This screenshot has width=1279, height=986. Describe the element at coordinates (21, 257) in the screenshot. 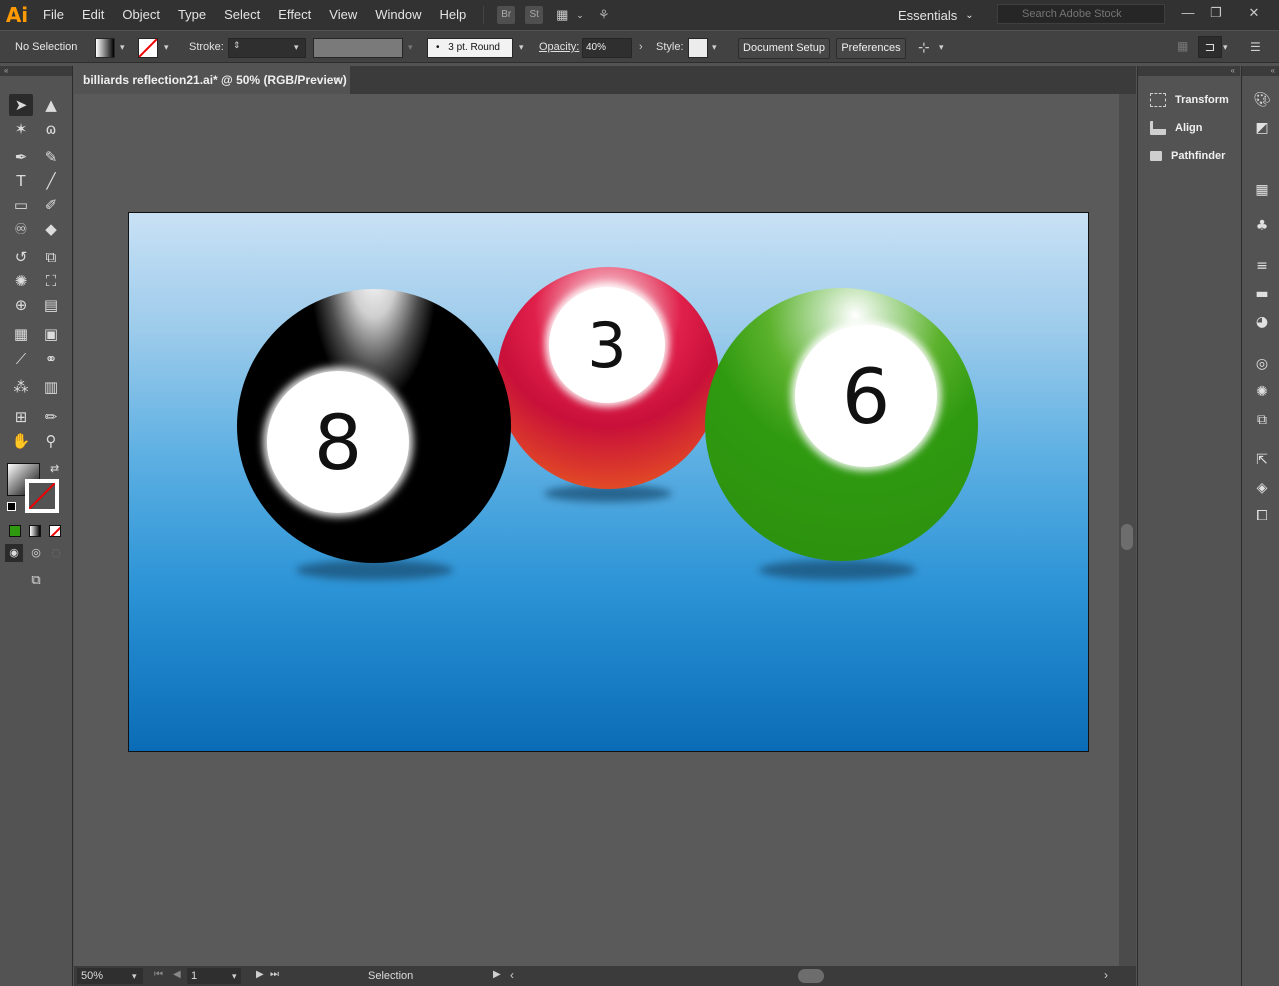

I see `rotate-tool-icon: ↺` at that location.